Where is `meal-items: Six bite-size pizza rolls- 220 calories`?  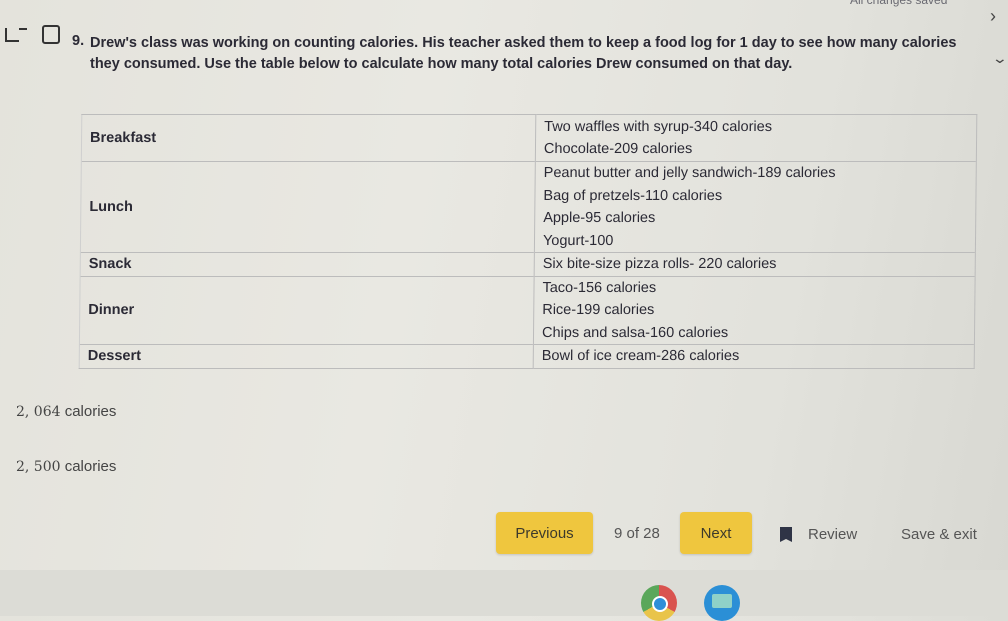 meal-items: Six bite-size pizza rolls- 220 calories is located at coordinates (755, 264).